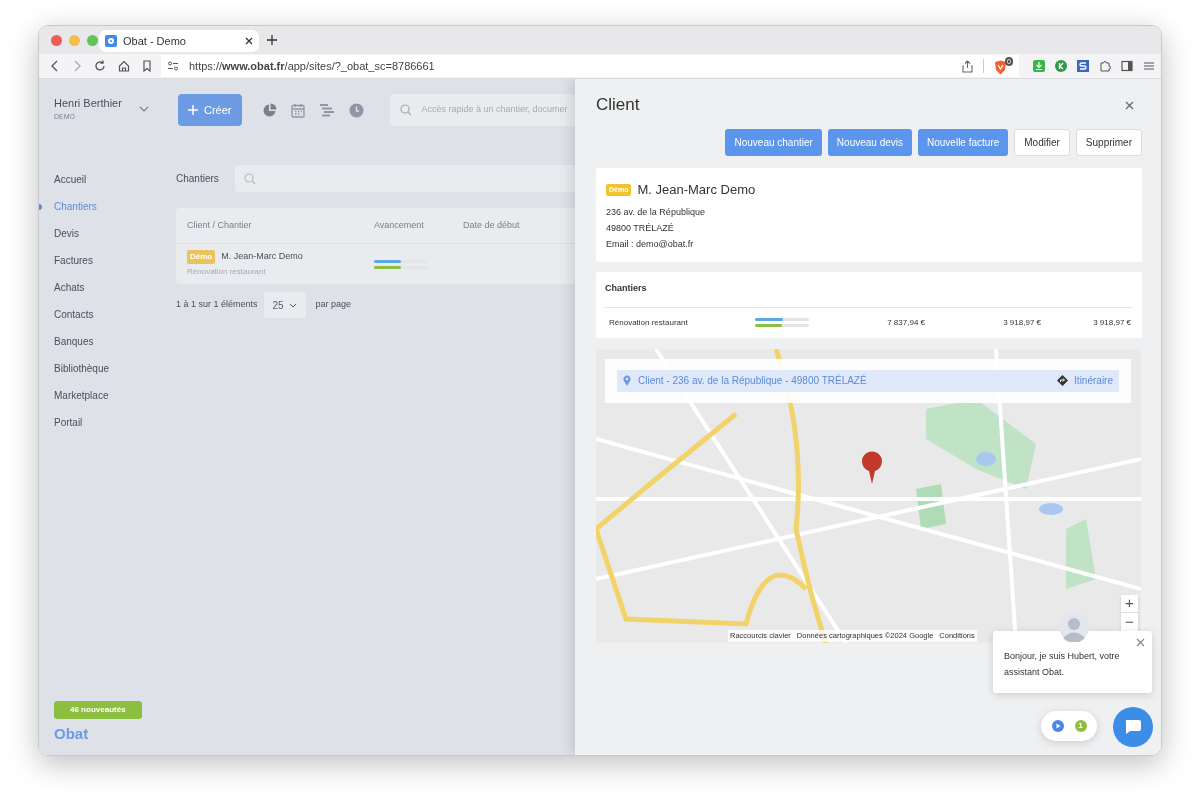  What do you see at coordinates (124, 66) in the screenshot?
I see `home-icon` at bounding box center [124, 66].